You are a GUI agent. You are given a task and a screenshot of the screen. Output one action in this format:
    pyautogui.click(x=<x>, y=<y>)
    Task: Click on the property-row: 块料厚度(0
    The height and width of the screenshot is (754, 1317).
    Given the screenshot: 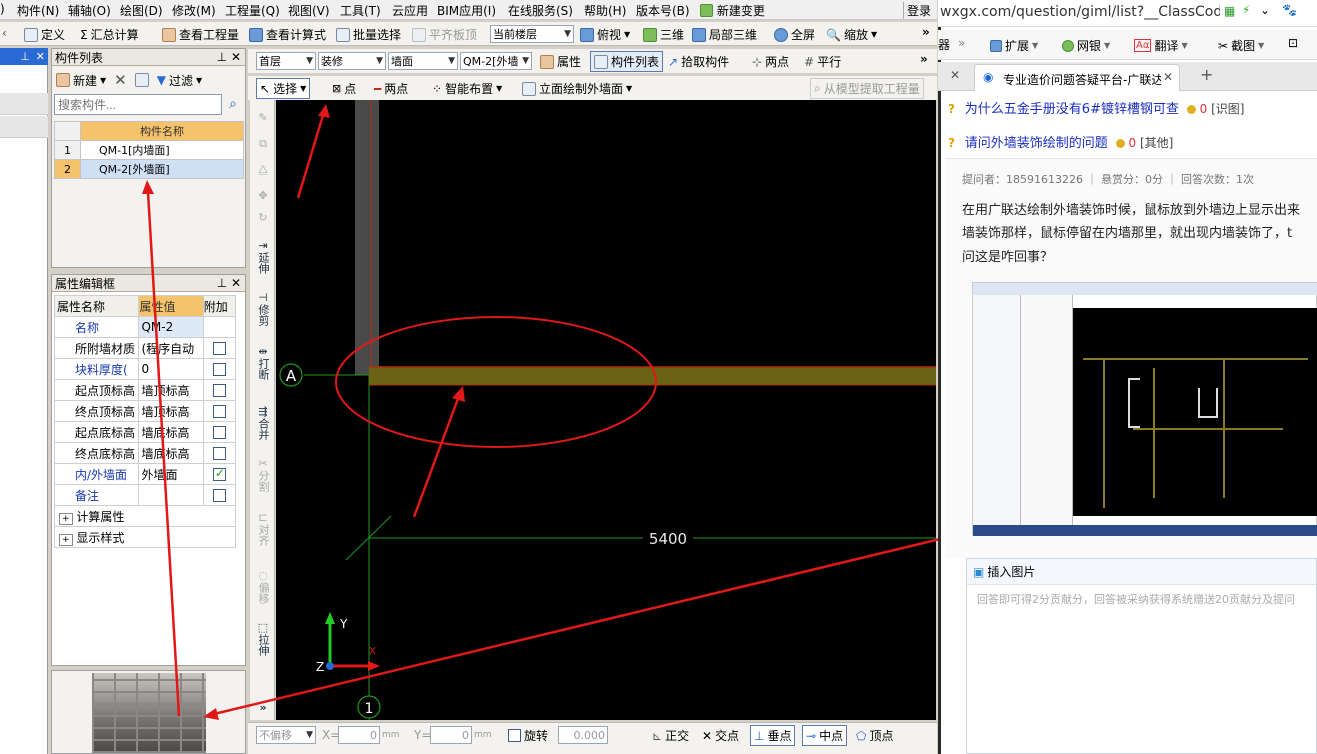 What is the action you would take?
    pyautogui.click(x=145, y=369)
    